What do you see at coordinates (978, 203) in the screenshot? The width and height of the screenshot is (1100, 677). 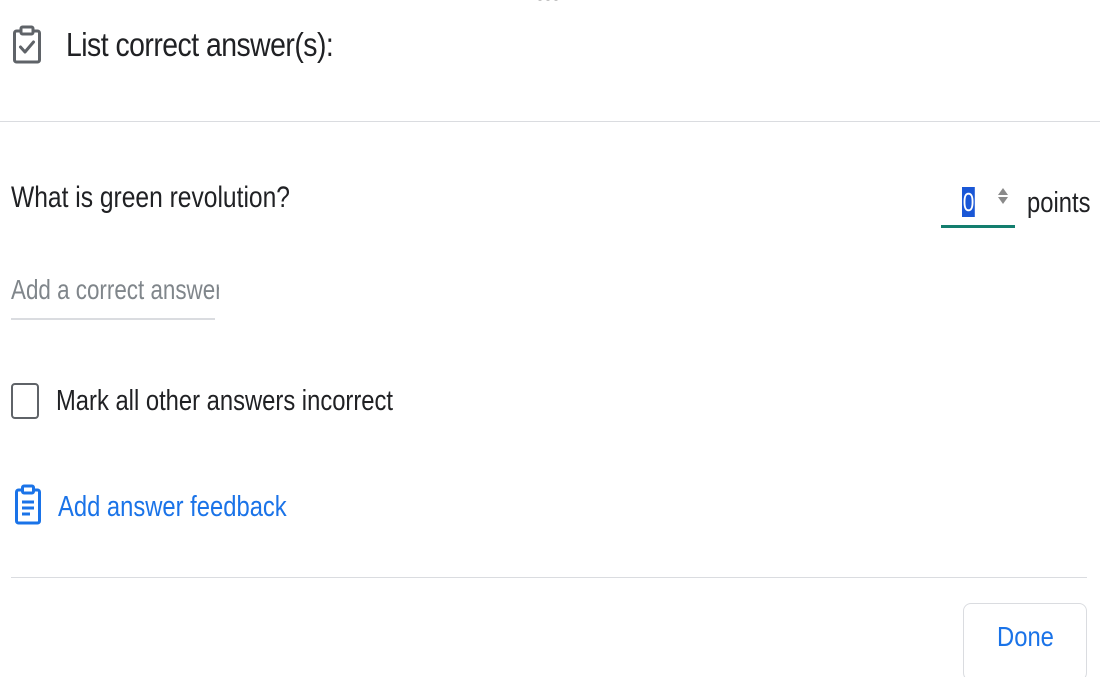 I see `points-input: 0` at bounding box center [978, 203].